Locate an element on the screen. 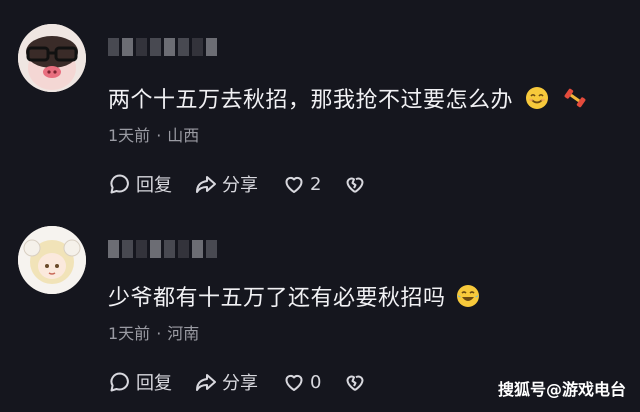 Image resolution: width=640 pixels, height=412 pixels. comment-meta: 1天前 · 河南 is located at coordinates (153, 332).